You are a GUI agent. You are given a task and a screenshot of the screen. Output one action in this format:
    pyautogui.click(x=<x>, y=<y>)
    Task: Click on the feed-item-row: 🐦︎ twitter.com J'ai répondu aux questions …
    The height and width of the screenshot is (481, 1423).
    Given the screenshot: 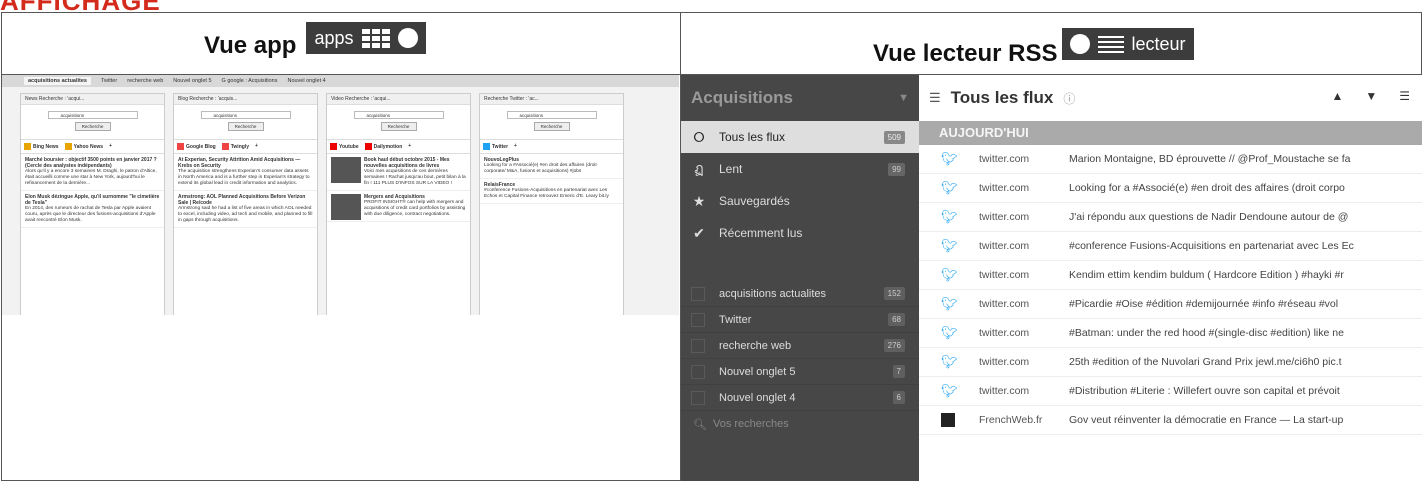 What is the action you would take?
    pyautogui.click(x=1170, y=217)
    